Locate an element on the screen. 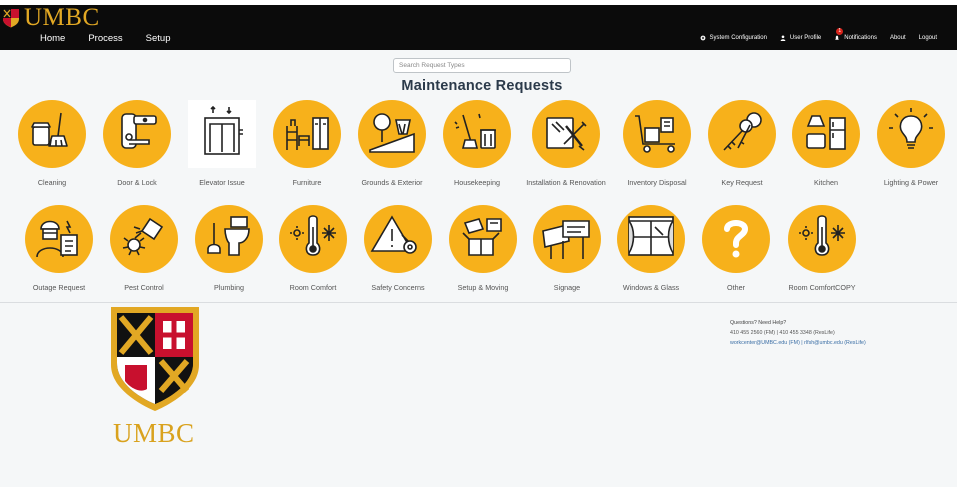 The image size is (957, 487). elevator-icon is located at coordinates (223, 130).